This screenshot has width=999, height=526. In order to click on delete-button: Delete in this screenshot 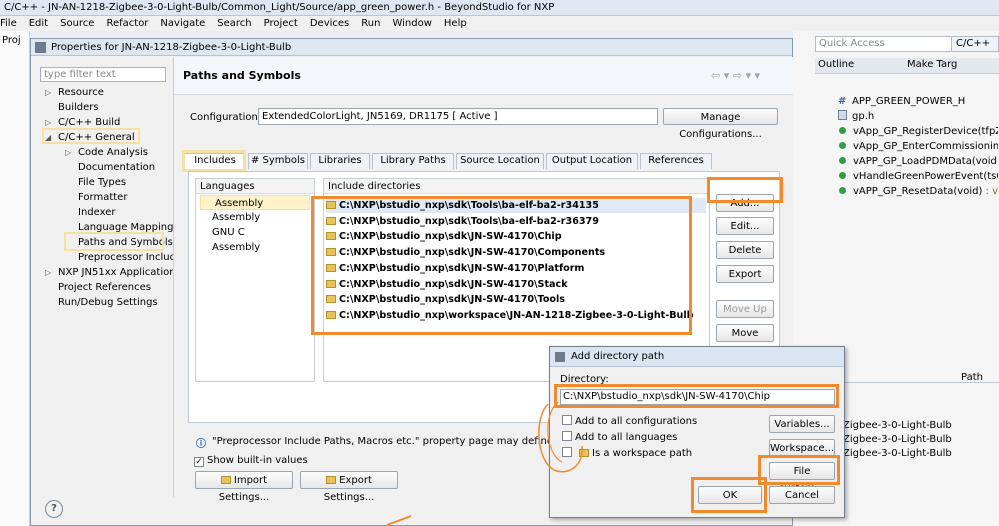, I will do `click(745, 250)`.